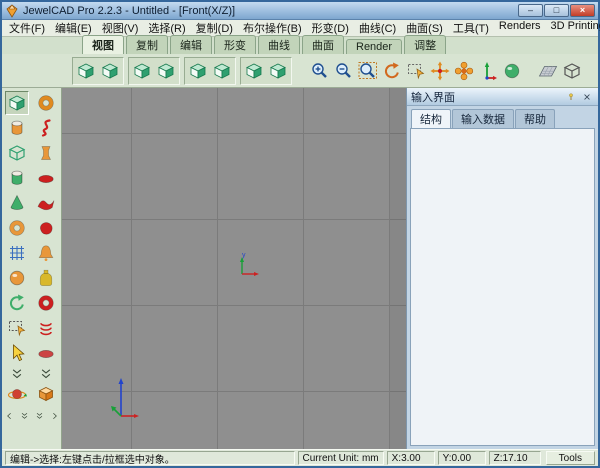 The width and height of the screenshot is (600, 468). I want to click on pan-view-icon, so click(440, 71).